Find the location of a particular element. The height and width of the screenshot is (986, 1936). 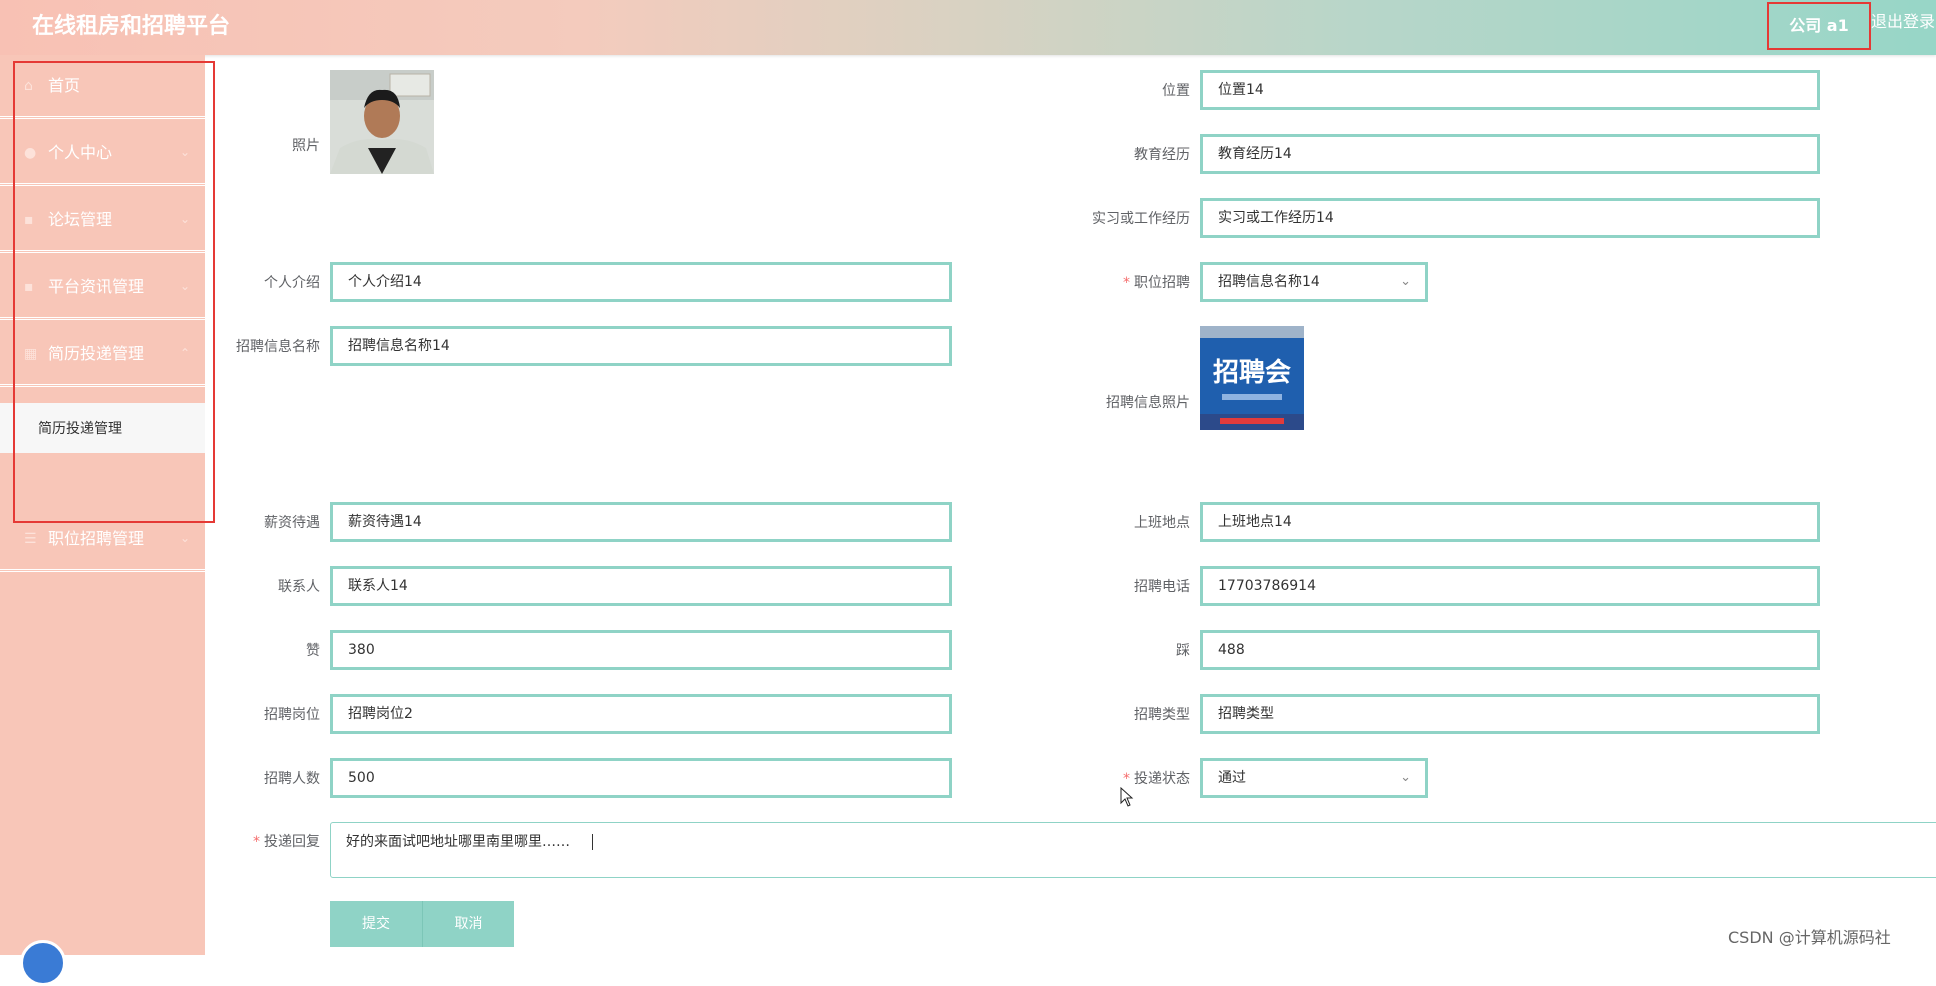

text-cursor is located at coordinates (592, 842).